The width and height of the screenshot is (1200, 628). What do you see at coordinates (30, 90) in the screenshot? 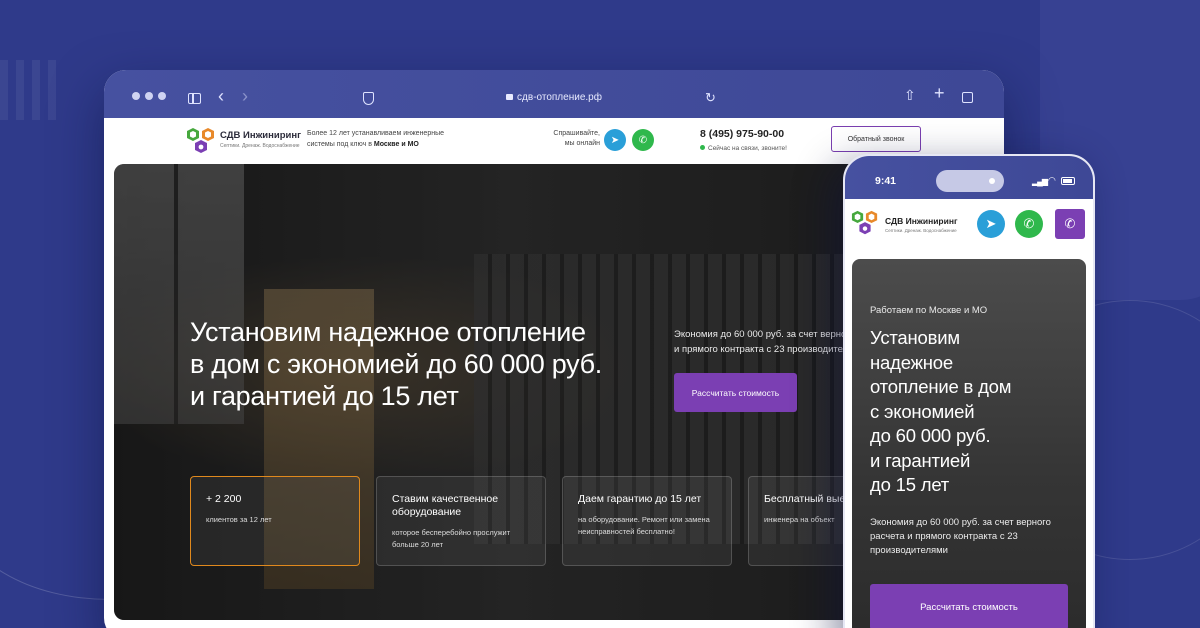
I see `background-stripes` at bounding box center [30, 90].